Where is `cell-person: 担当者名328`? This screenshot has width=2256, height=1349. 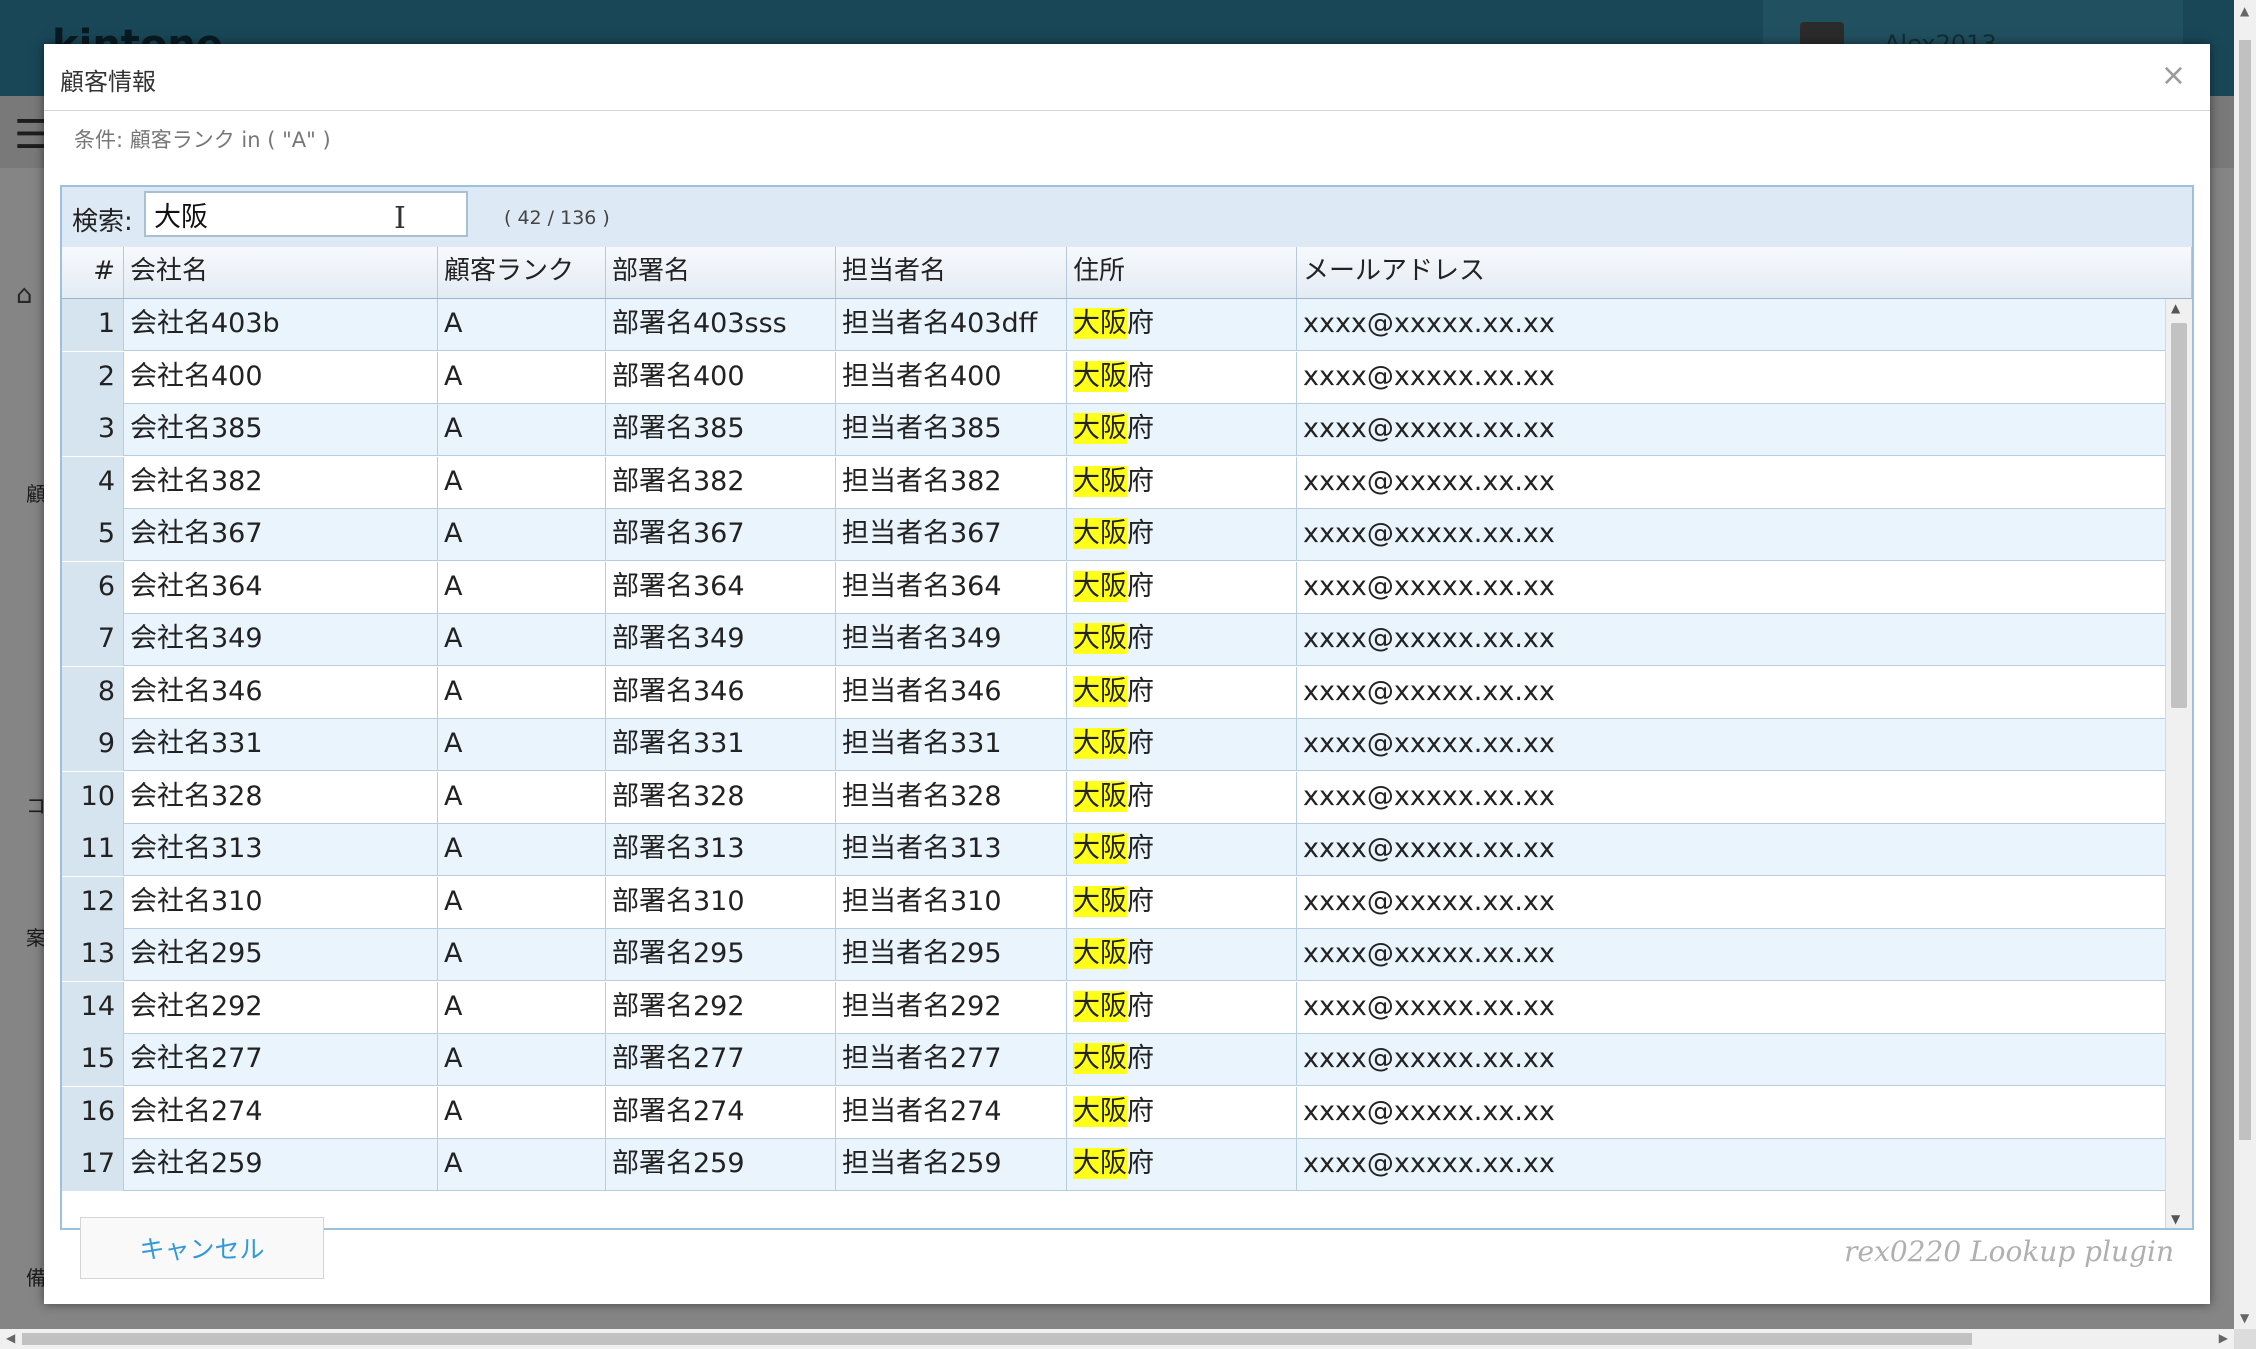 cell-person: 担当者名328 is located at coordinates (951, 797).